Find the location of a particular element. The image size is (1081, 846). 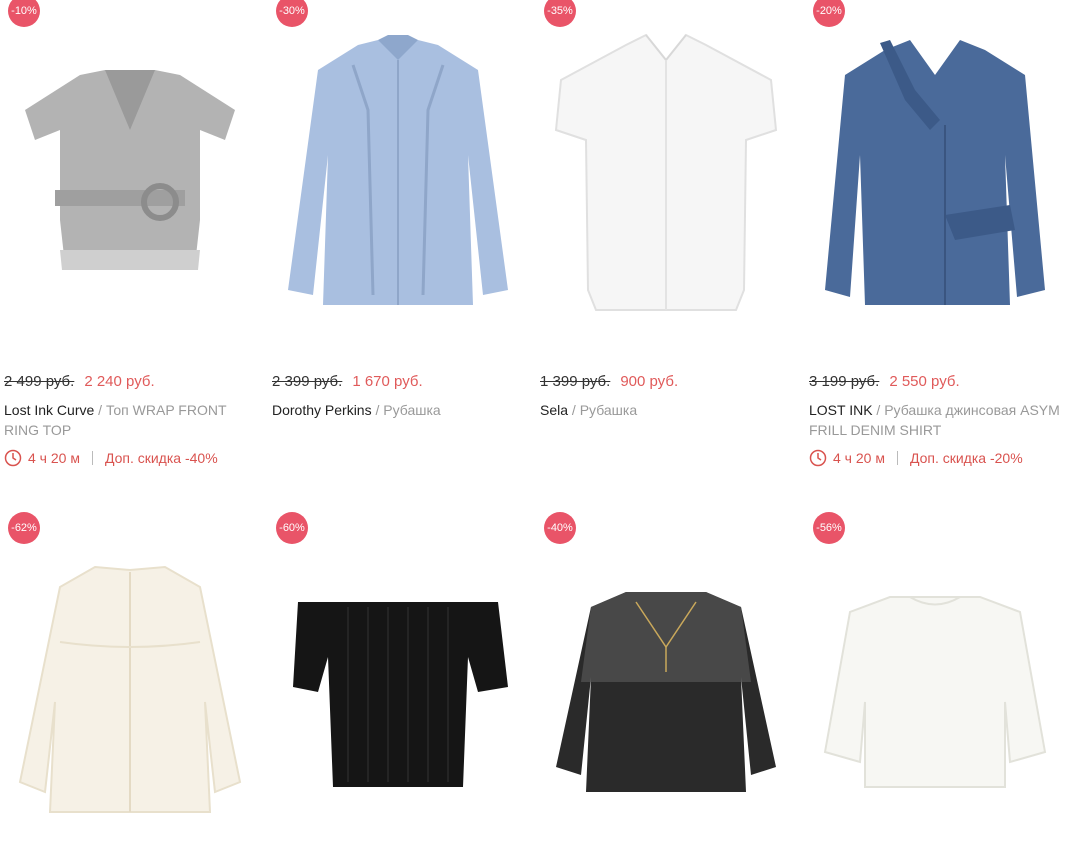

extra-discount: Доп. скидка -40% is located at coordinates (161, 458).